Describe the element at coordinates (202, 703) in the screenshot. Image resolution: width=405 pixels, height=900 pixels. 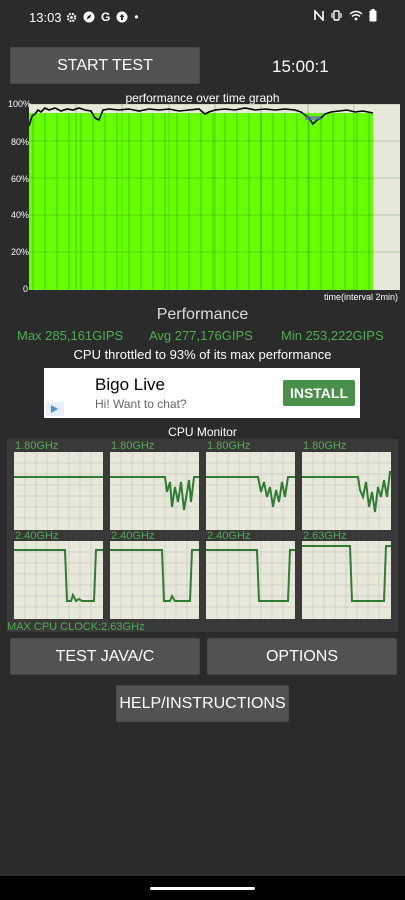
I see `help-instructions-button: HELP/INSTRUCTIONS` at that location.